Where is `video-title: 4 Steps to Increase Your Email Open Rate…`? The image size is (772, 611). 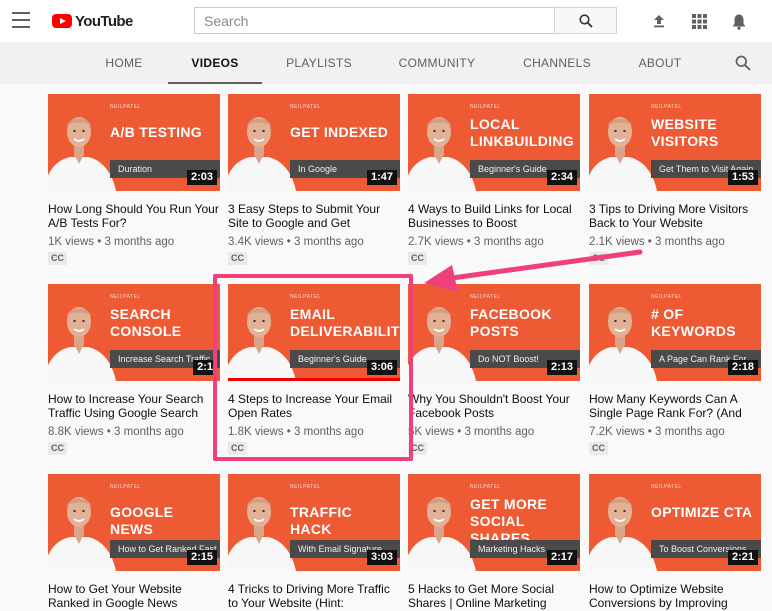
video-title: 4 Steps to Increase Your Email Open Rate… is located at coordinates (314, 406).